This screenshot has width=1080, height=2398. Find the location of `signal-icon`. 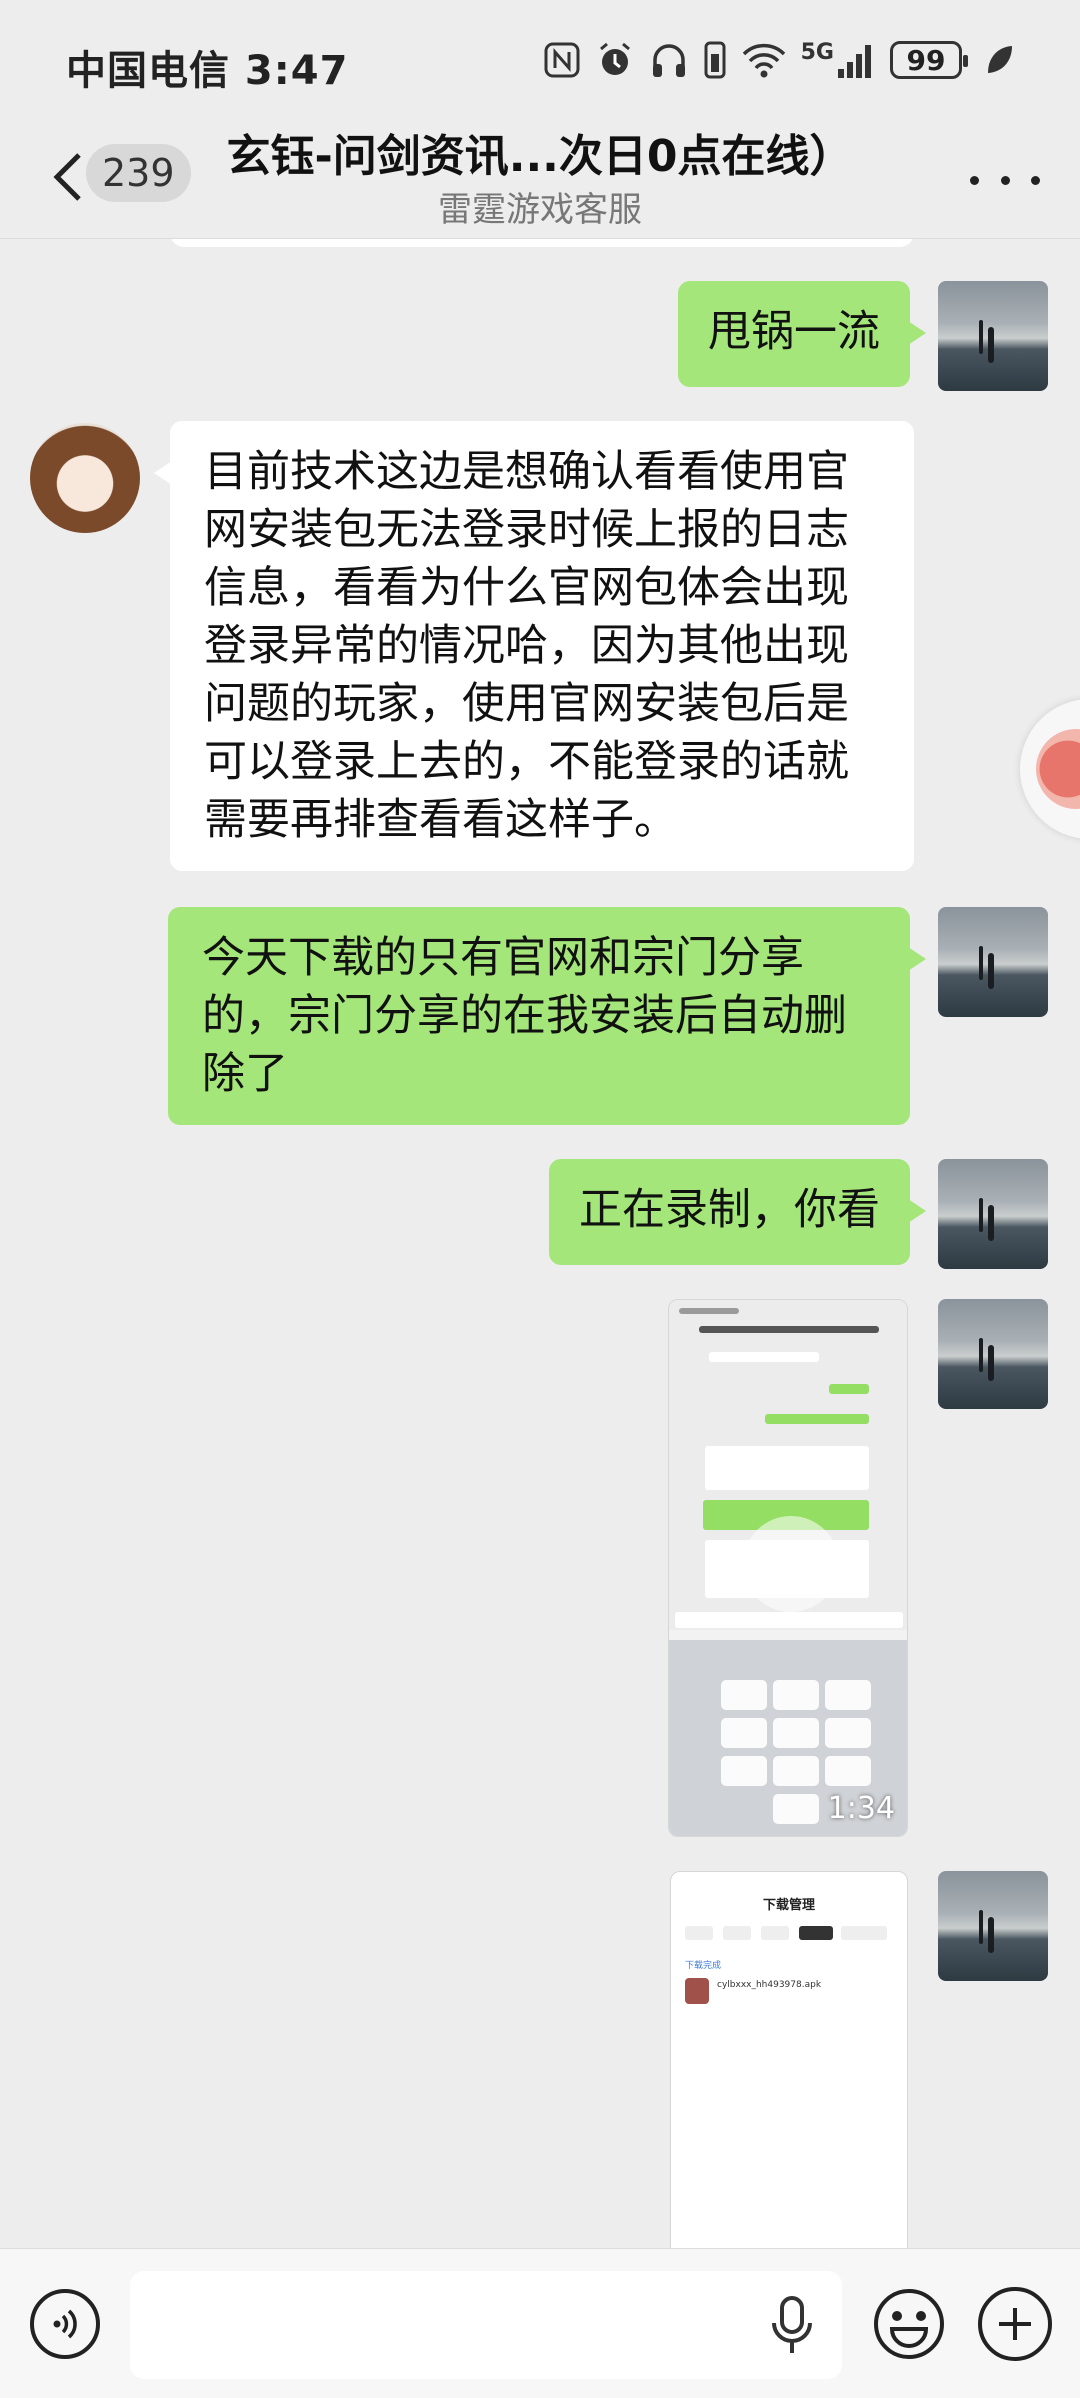

signal-icon is located at coordinates (854, 61).